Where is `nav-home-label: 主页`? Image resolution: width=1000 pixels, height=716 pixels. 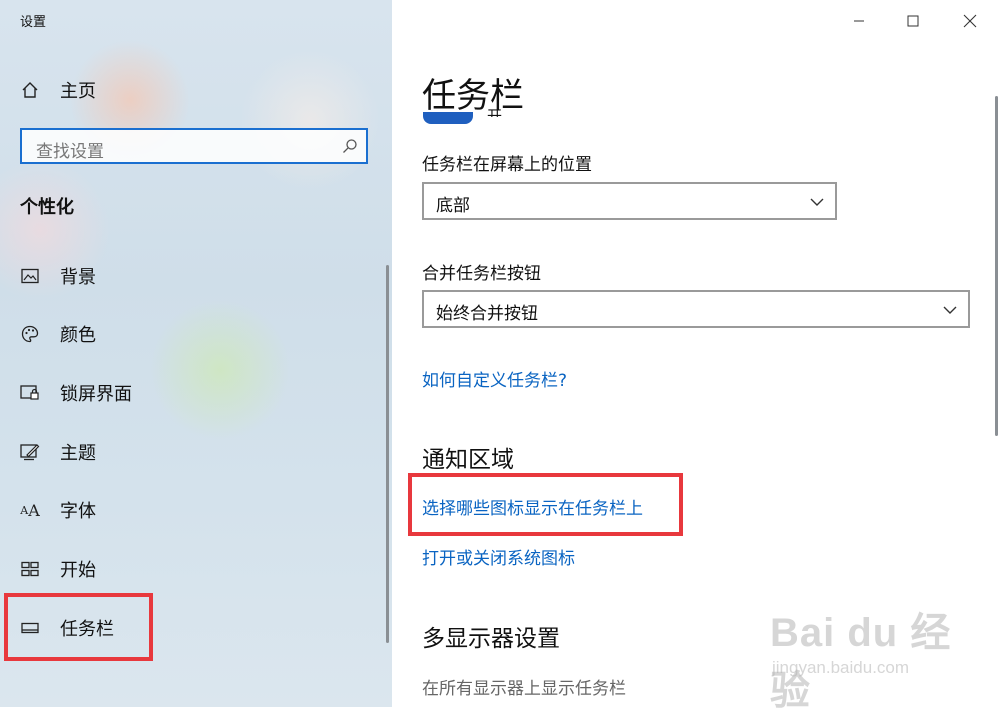 nav-home-label: 主页 is located at coordinates (78, 91).